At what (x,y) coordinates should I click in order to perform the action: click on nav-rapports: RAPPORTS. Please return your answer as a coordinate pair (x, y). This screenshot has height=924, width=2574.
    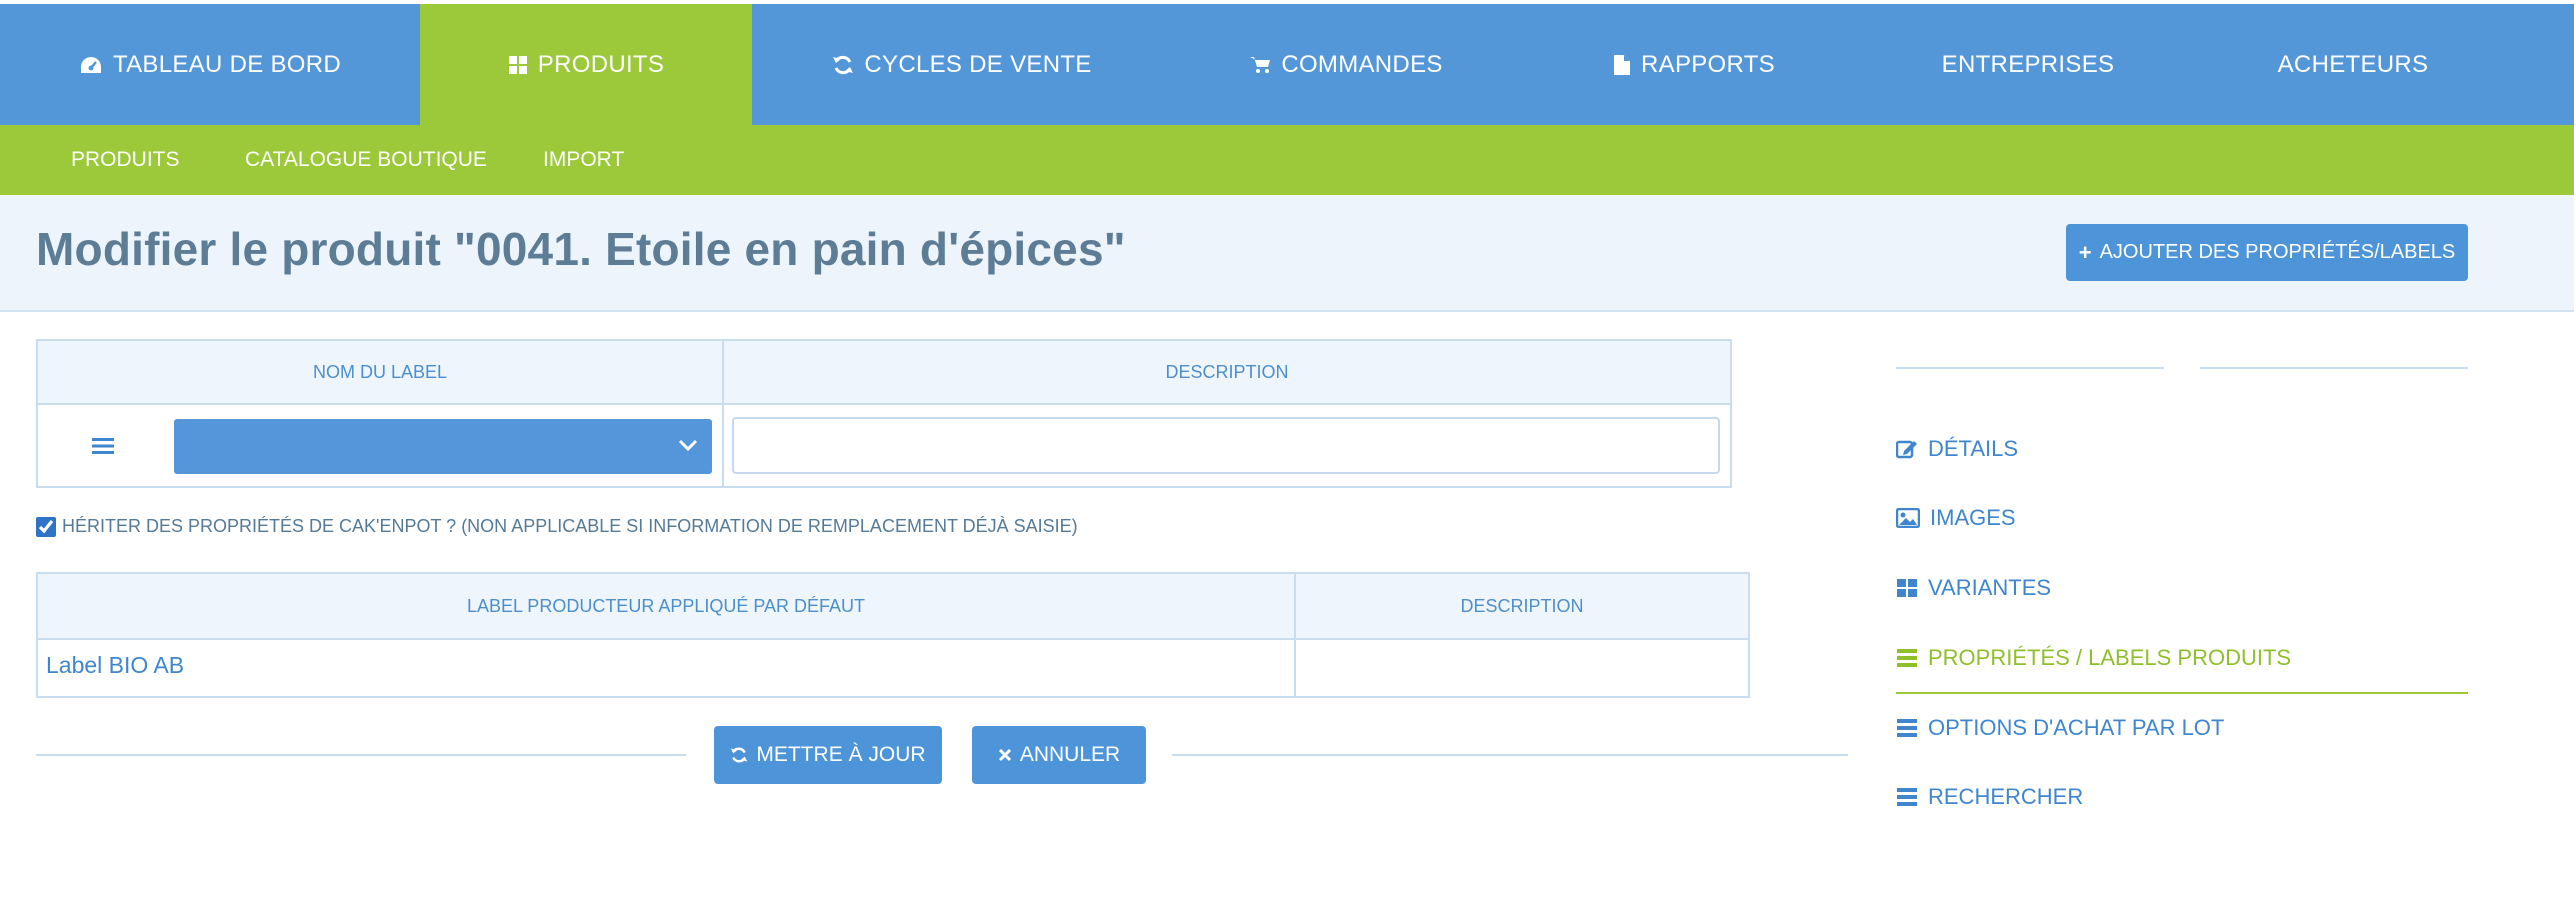
    Looking at the image, I should click on (1694, 64).